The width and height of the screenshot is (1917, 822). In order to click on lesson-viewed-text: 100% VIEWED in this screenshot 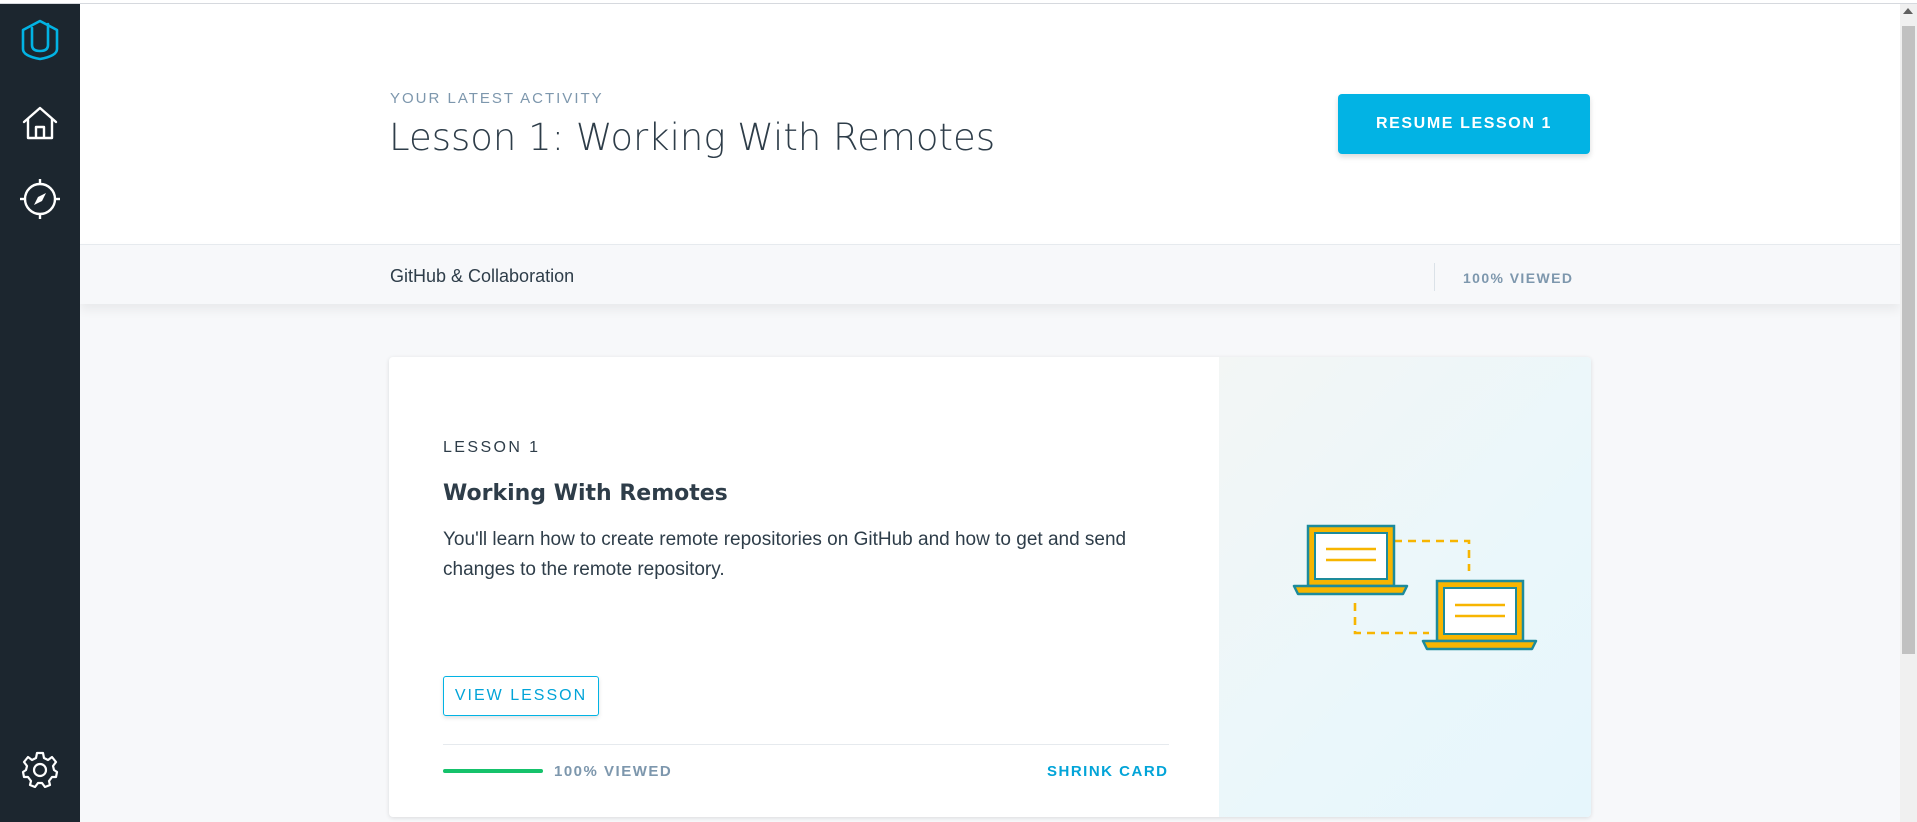, I will do `click(613, 771)`.